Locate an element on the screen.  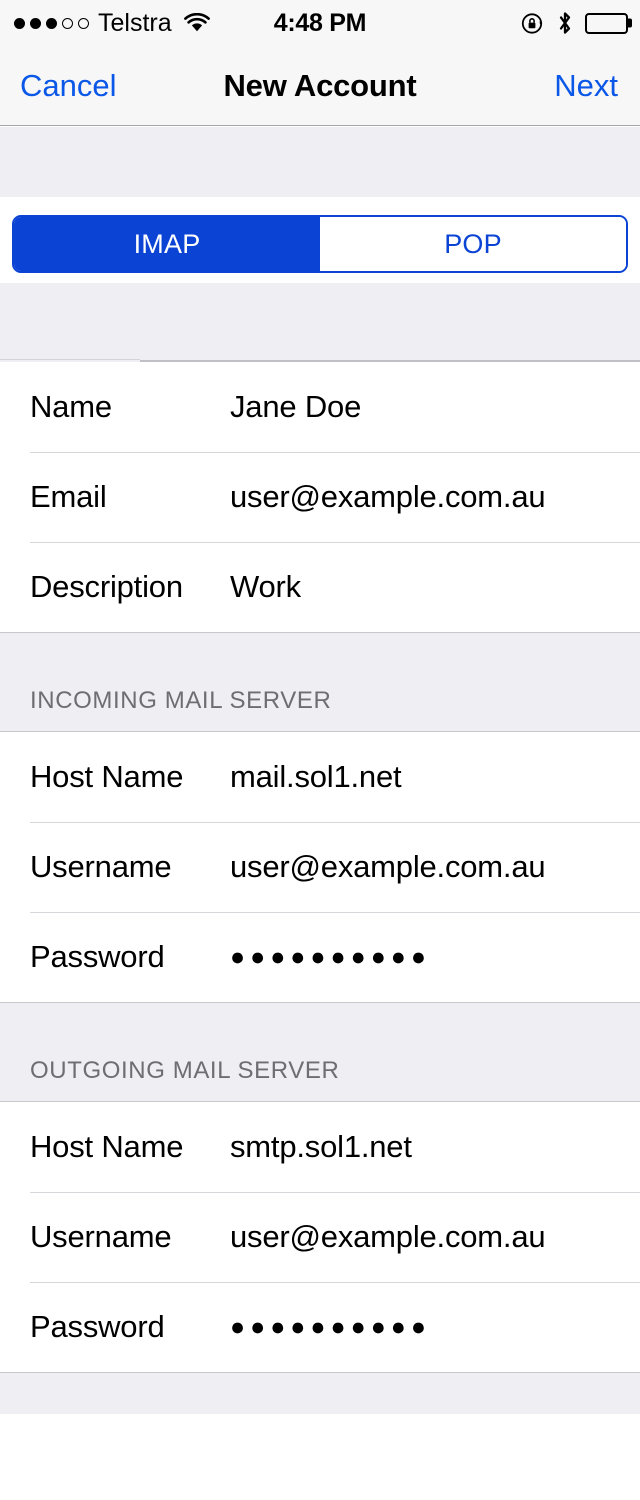
bluetooth-icon is located at coordinates (565, 23).